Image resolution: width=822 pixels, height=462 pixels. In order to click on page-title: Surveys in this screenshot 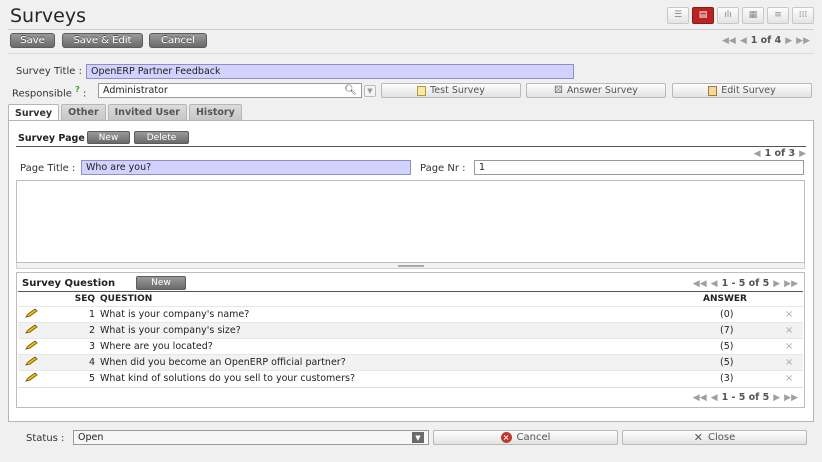, I will do `click(48, 16)`.